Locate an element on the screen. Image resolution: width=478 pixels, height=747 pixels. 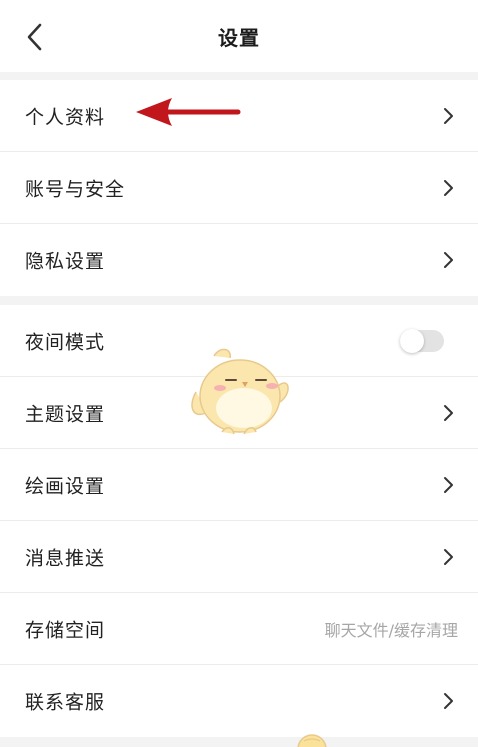
settings-row-notifications: 消息推送 is located at coordinates (239, 557).